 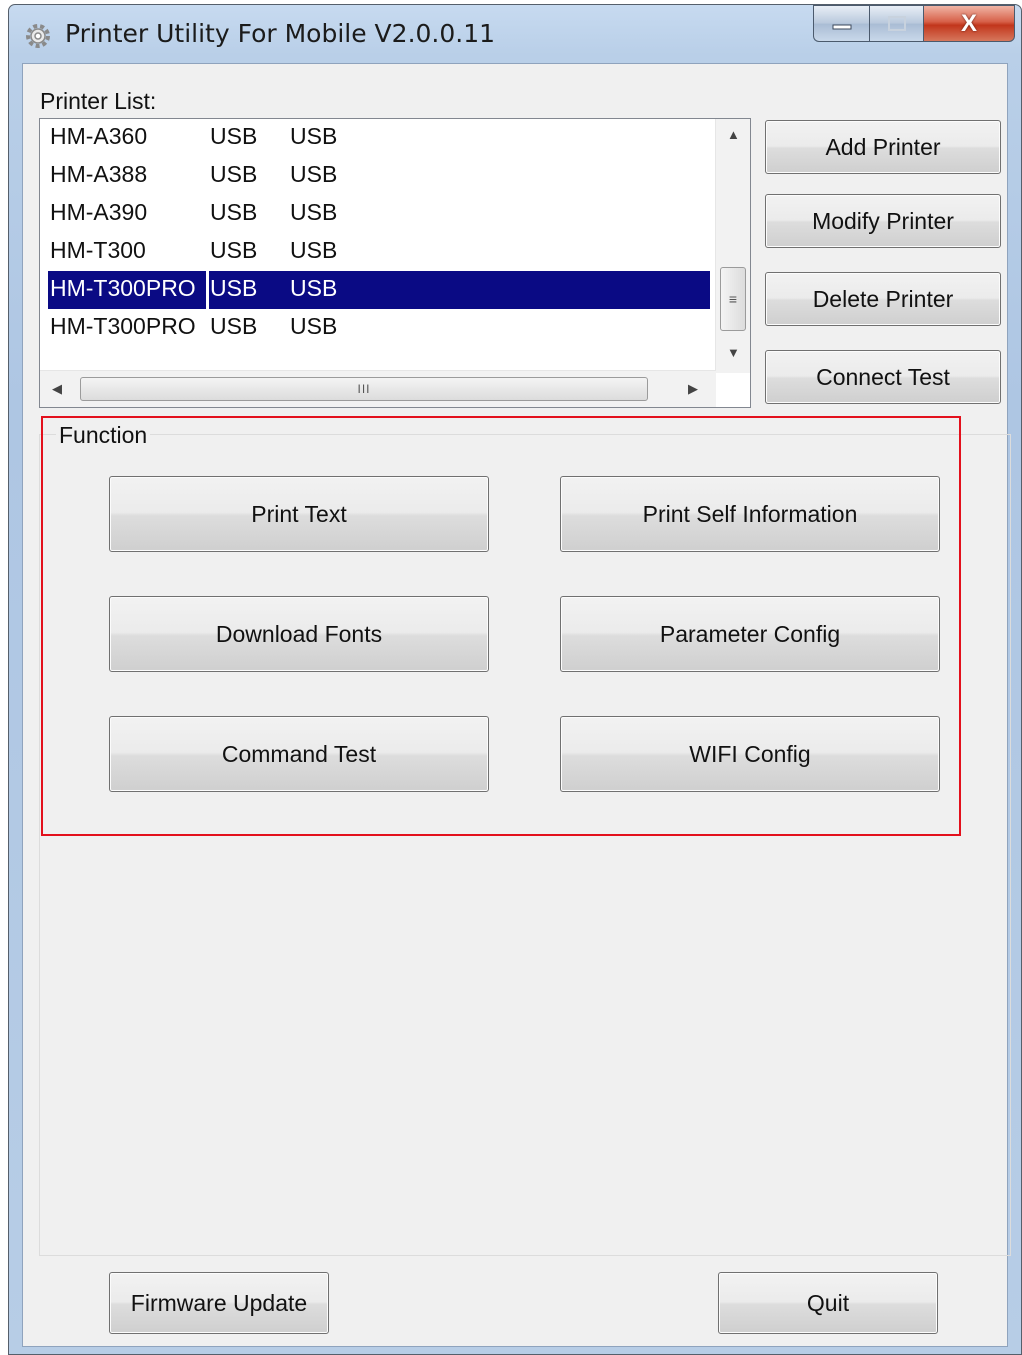 What do you see at coordinates (828, 1303) in the screenshot?
I see `quit-button: Quit` at bounding box center [828, 1303].